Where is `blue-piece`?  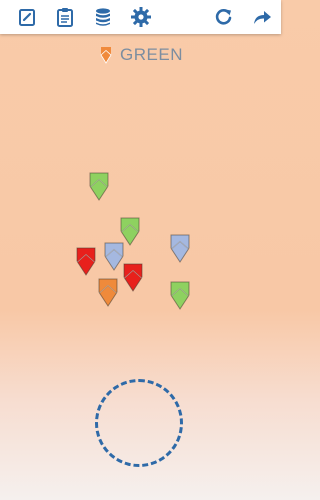 blue-piece is located at coordinates (180, 249).